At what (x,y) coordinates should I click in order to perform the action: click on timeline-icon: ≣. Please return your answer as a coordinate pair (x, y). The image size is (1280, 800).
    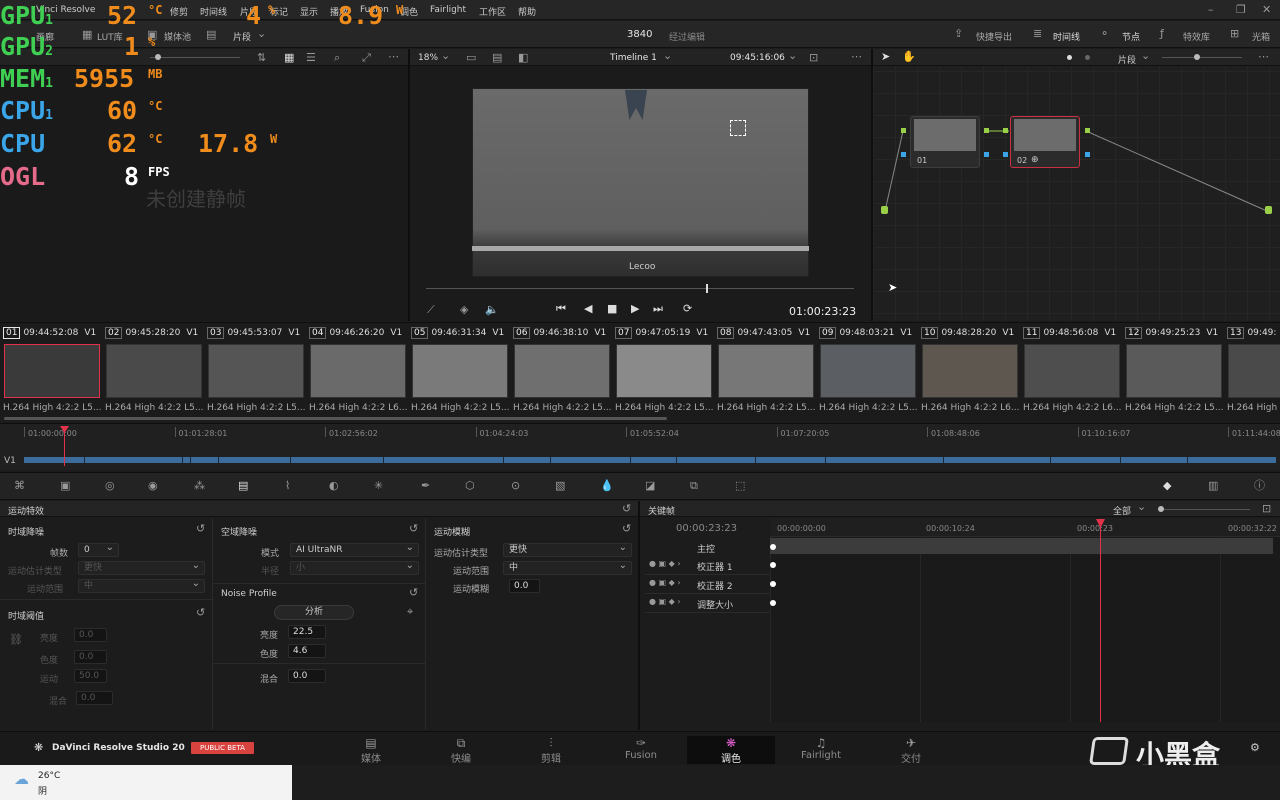
    Looking at the image, I should click on (1037, 34).